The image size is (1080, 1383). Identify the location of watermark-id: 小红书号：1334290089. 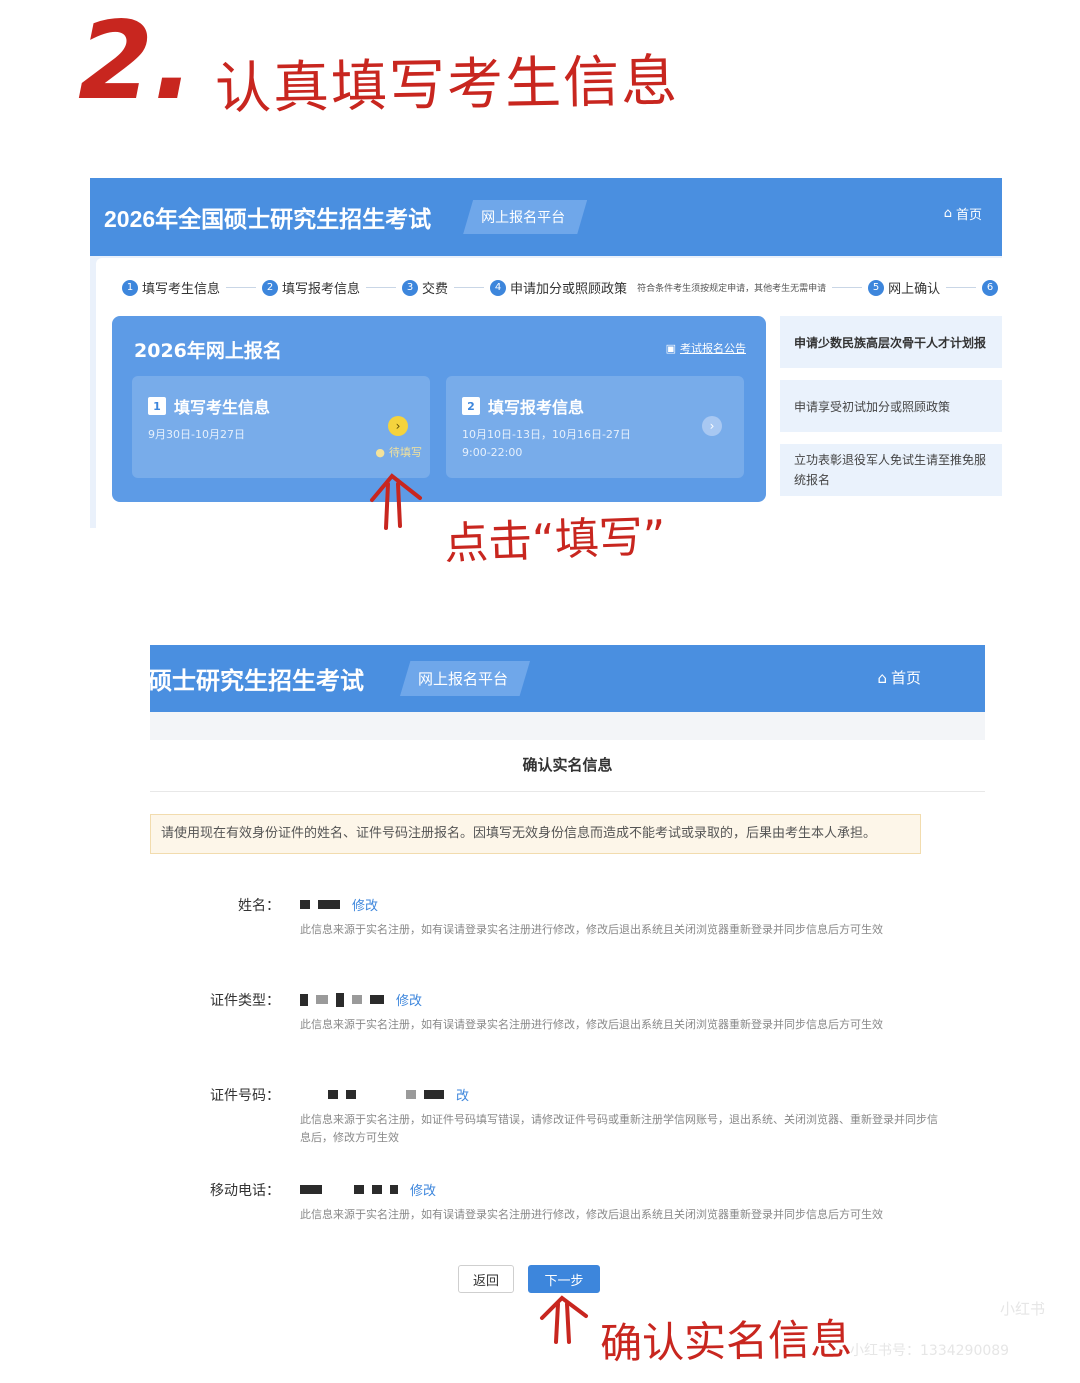
(930, 1351).